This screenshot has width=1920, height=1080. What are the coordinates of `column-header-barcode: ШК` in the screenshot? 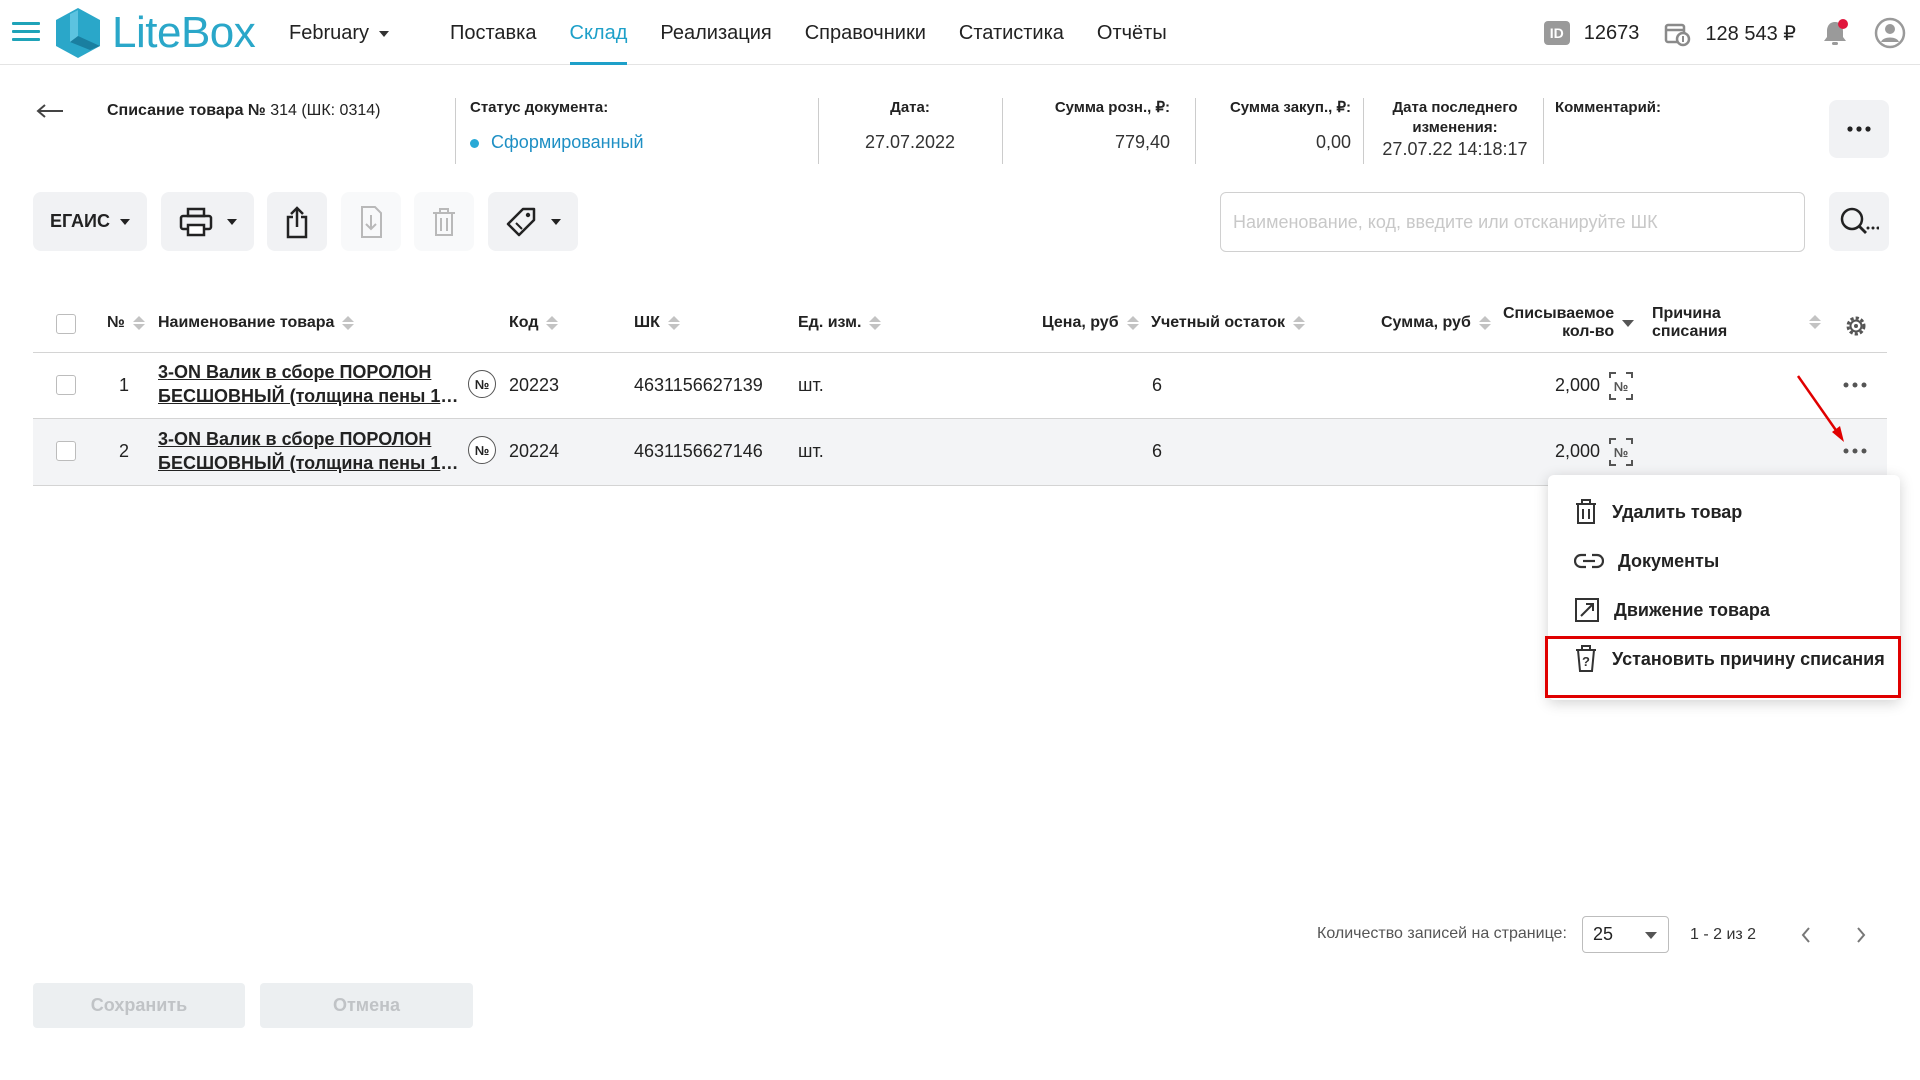 It's located at (657, 323).